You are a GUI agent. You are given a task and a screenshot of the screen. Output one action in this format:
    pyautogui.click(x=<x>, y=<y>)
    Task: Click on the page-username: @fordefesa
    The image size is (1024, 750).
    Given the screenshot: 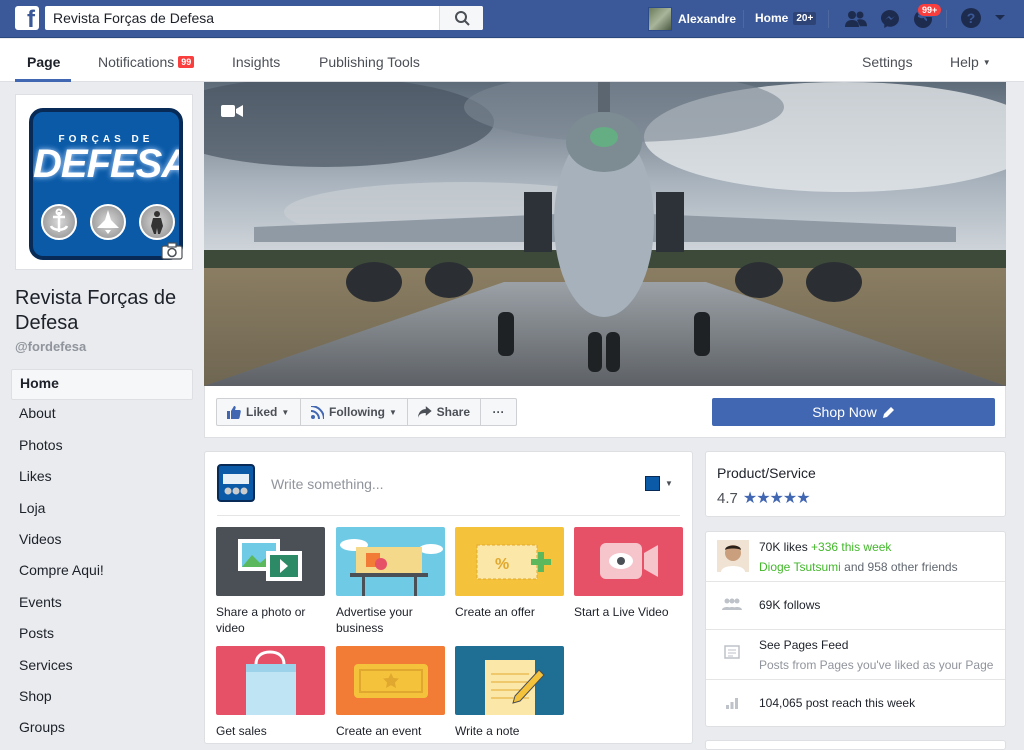 What is the action you would take?
    pyautogui.click(x=50, y=346)
    